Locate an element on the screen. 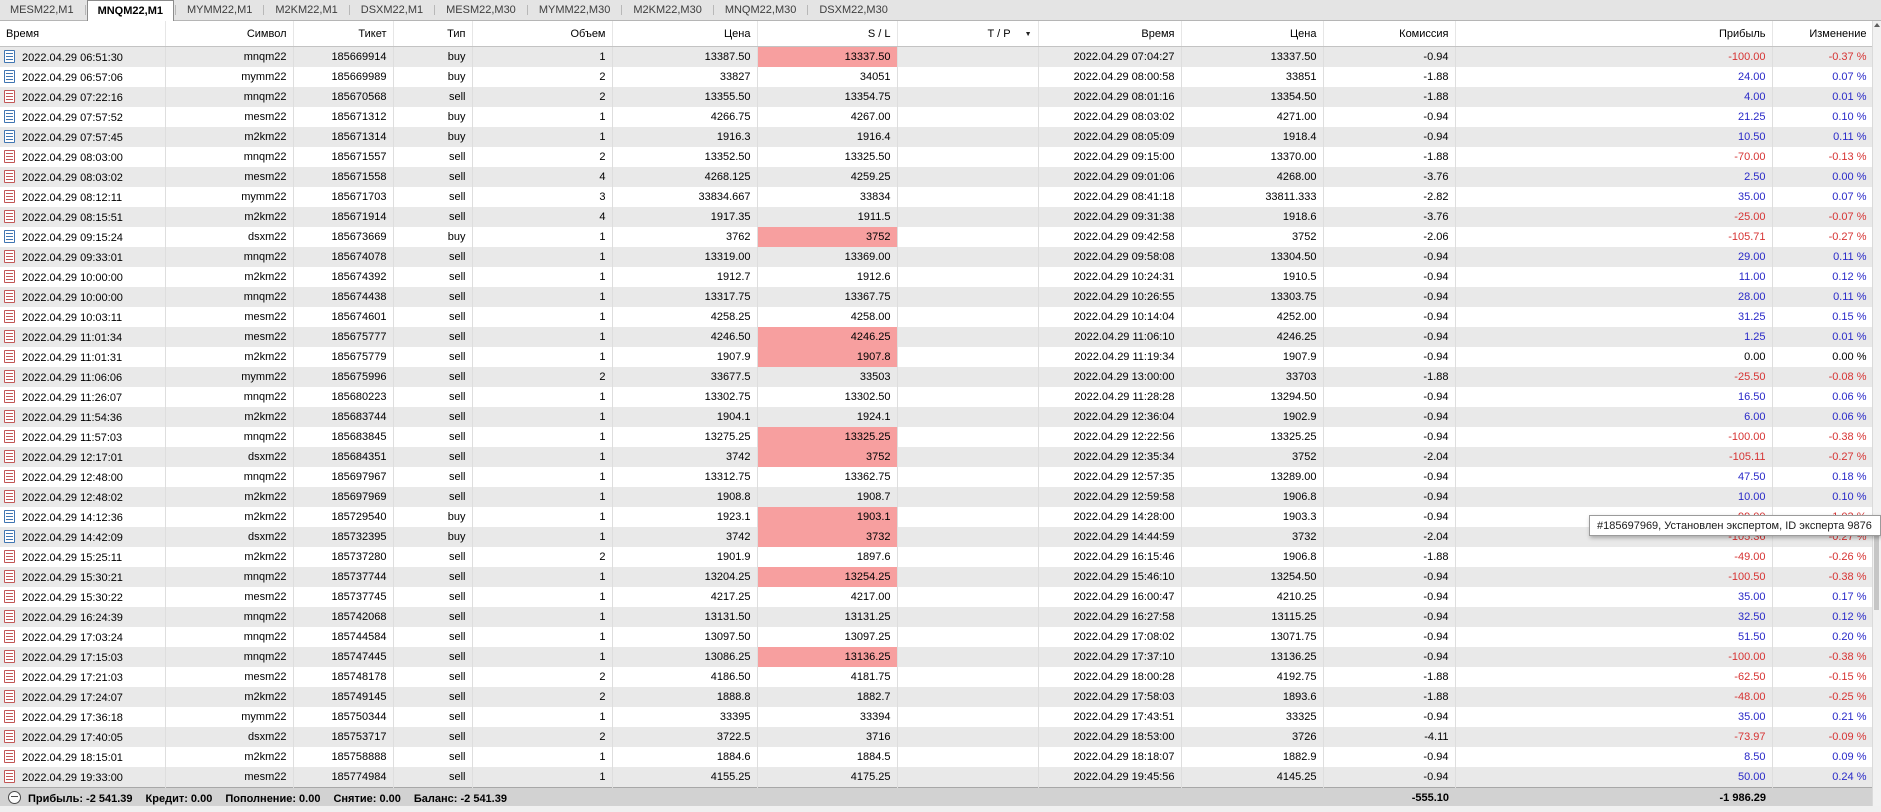  tab-mymm22-m30: MYMM22,M30 is located at coordinates (575, 10).